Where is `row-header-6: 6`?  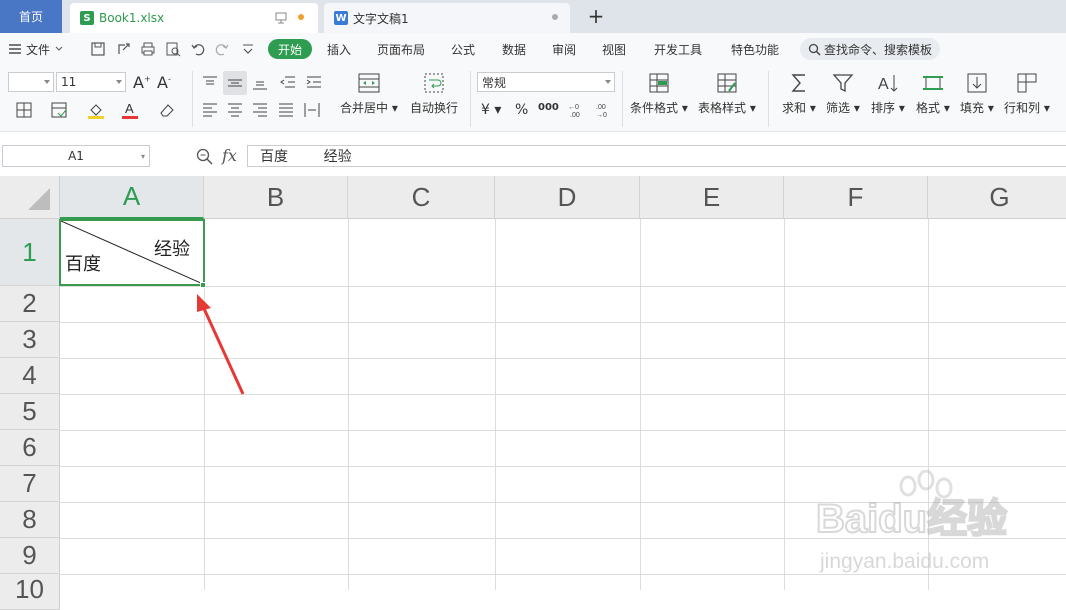 row-header-6: 6 is located at coordinates (30, 448).